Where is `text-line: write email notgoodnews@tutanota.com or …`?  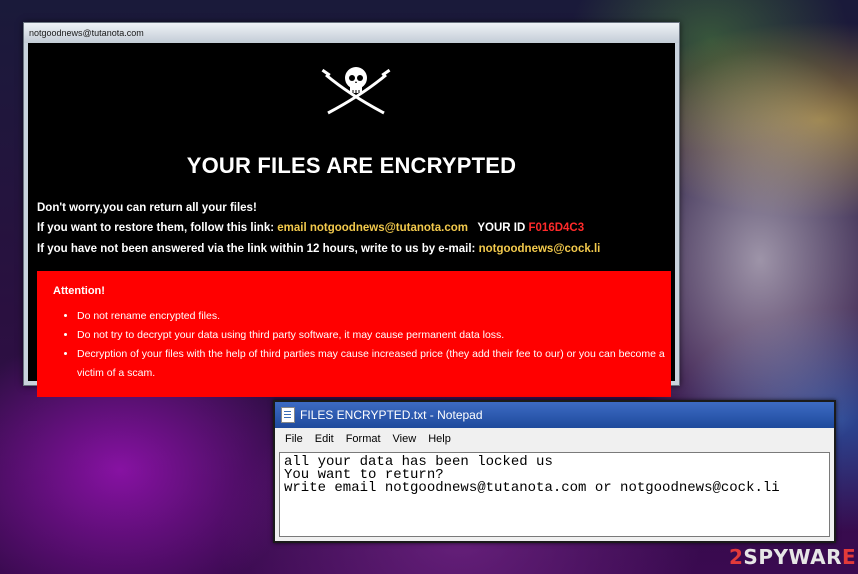 text-line: write email notgoodnews@tutanota.com or … is located at coordinates (532, 488).